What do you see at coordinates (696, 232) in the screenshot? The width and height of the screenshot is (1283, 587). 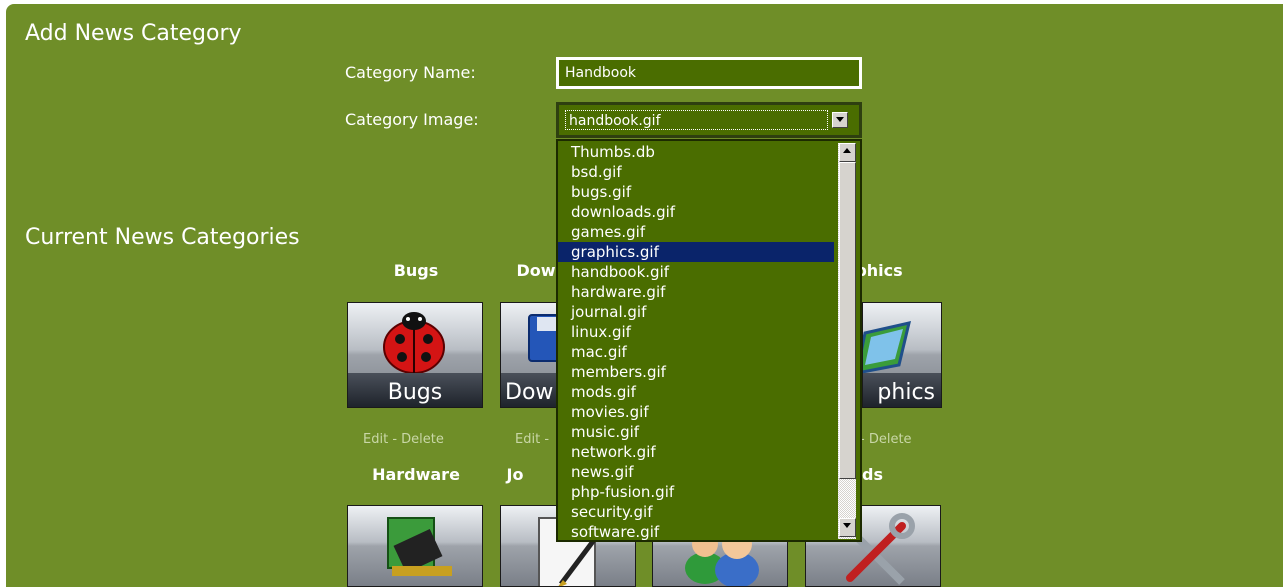 I see `dropdown-option: games.gif` at bounding box center [696, 232].